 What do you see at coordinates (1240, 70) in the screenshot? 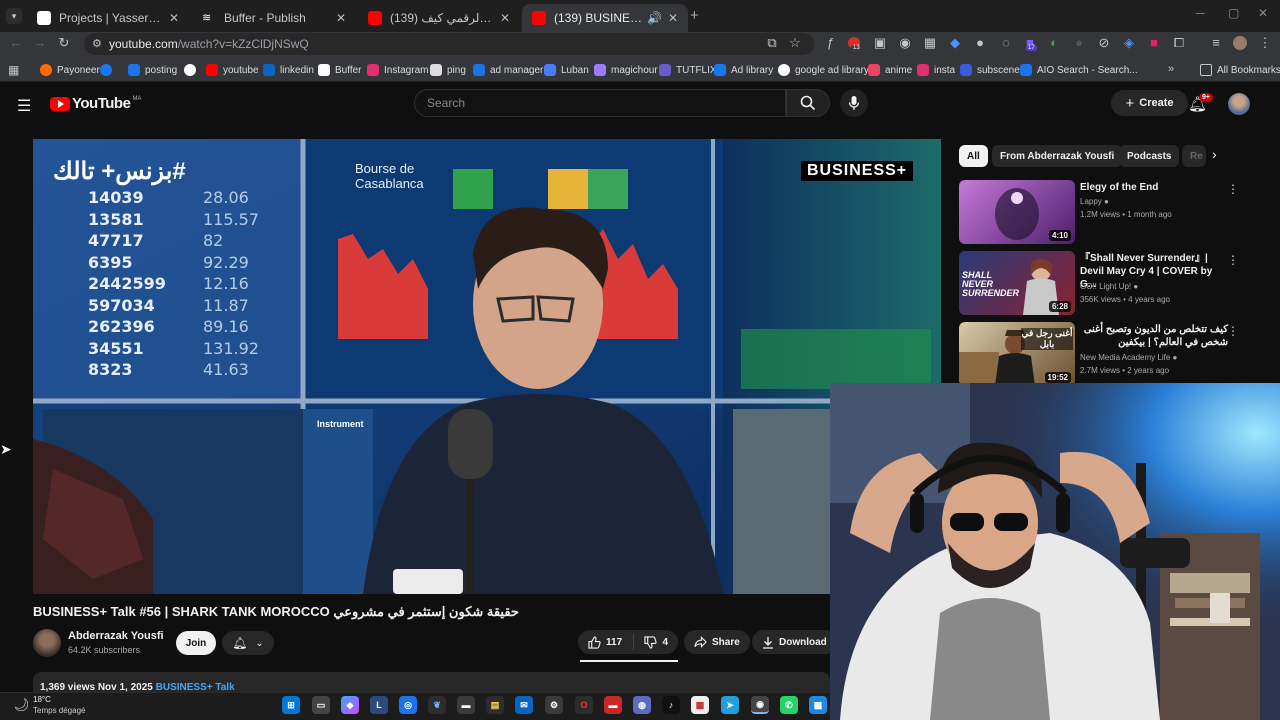
I see `all-bookmarks-folder: All Bookmarks` at bounding box center [1240, 70].